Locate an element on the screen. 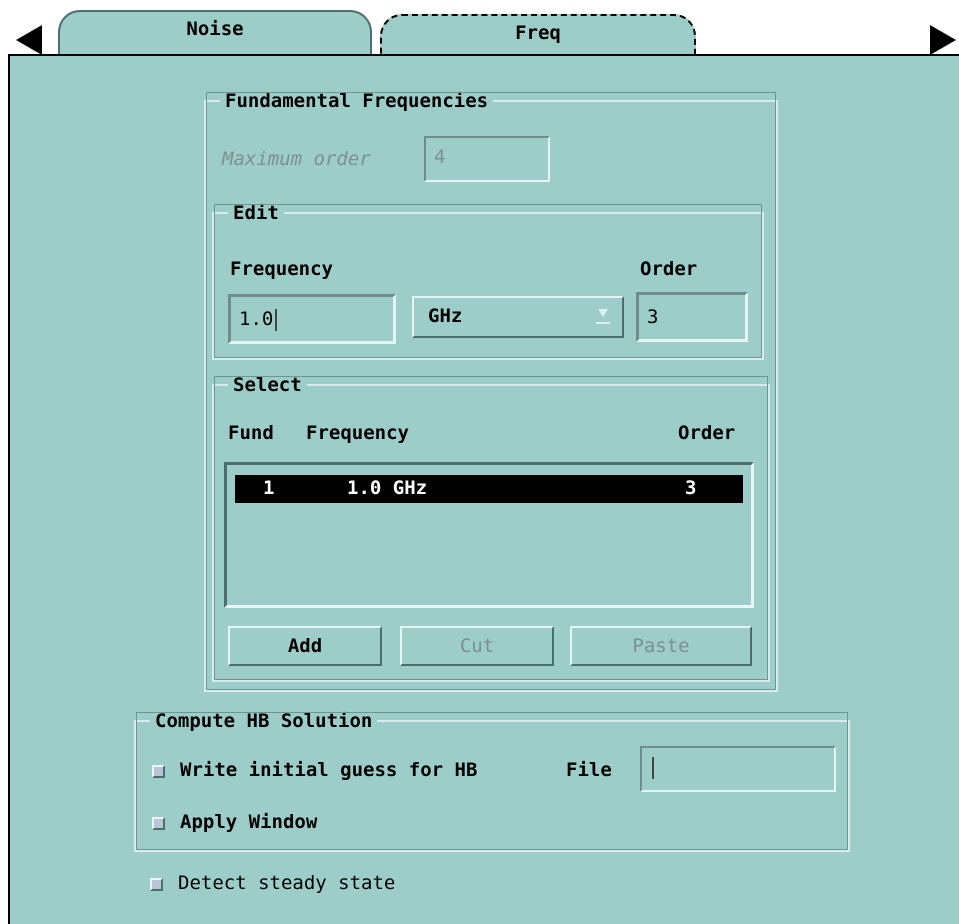 The image size is (959, 924). column-header-frequency: Frequency is located at coordinates (357, 433).